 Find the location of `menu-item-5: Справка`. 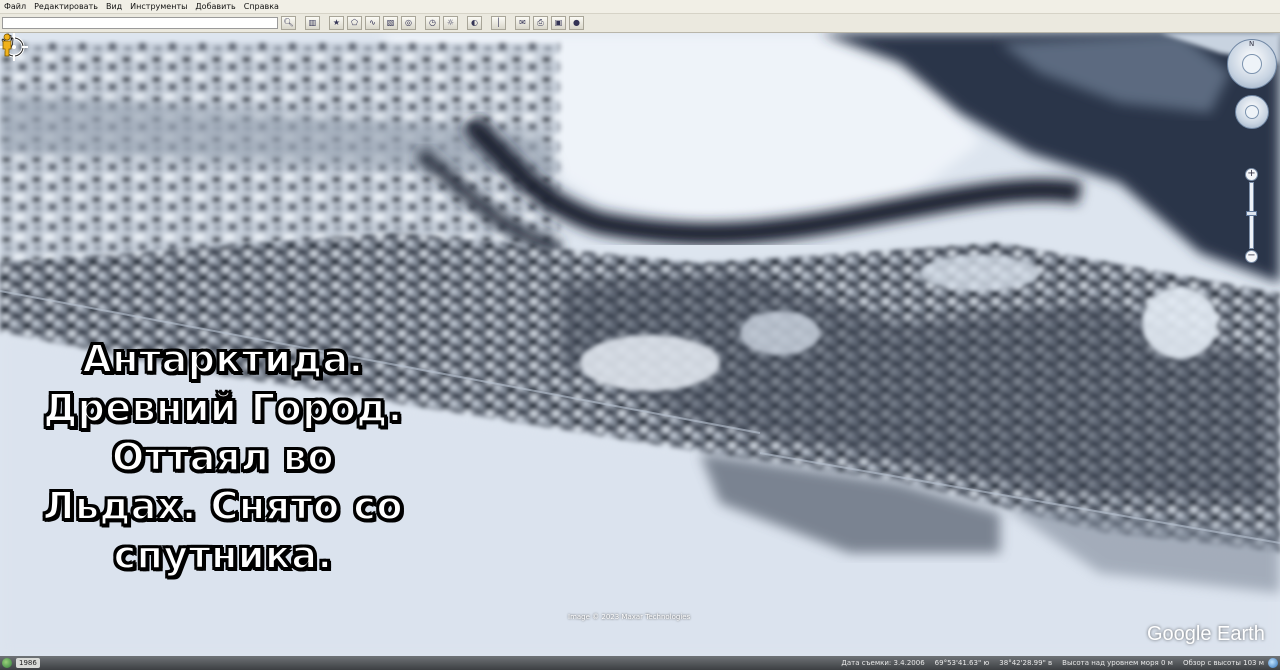

menu-item-5: Справка is located at coordinates (261, 6).